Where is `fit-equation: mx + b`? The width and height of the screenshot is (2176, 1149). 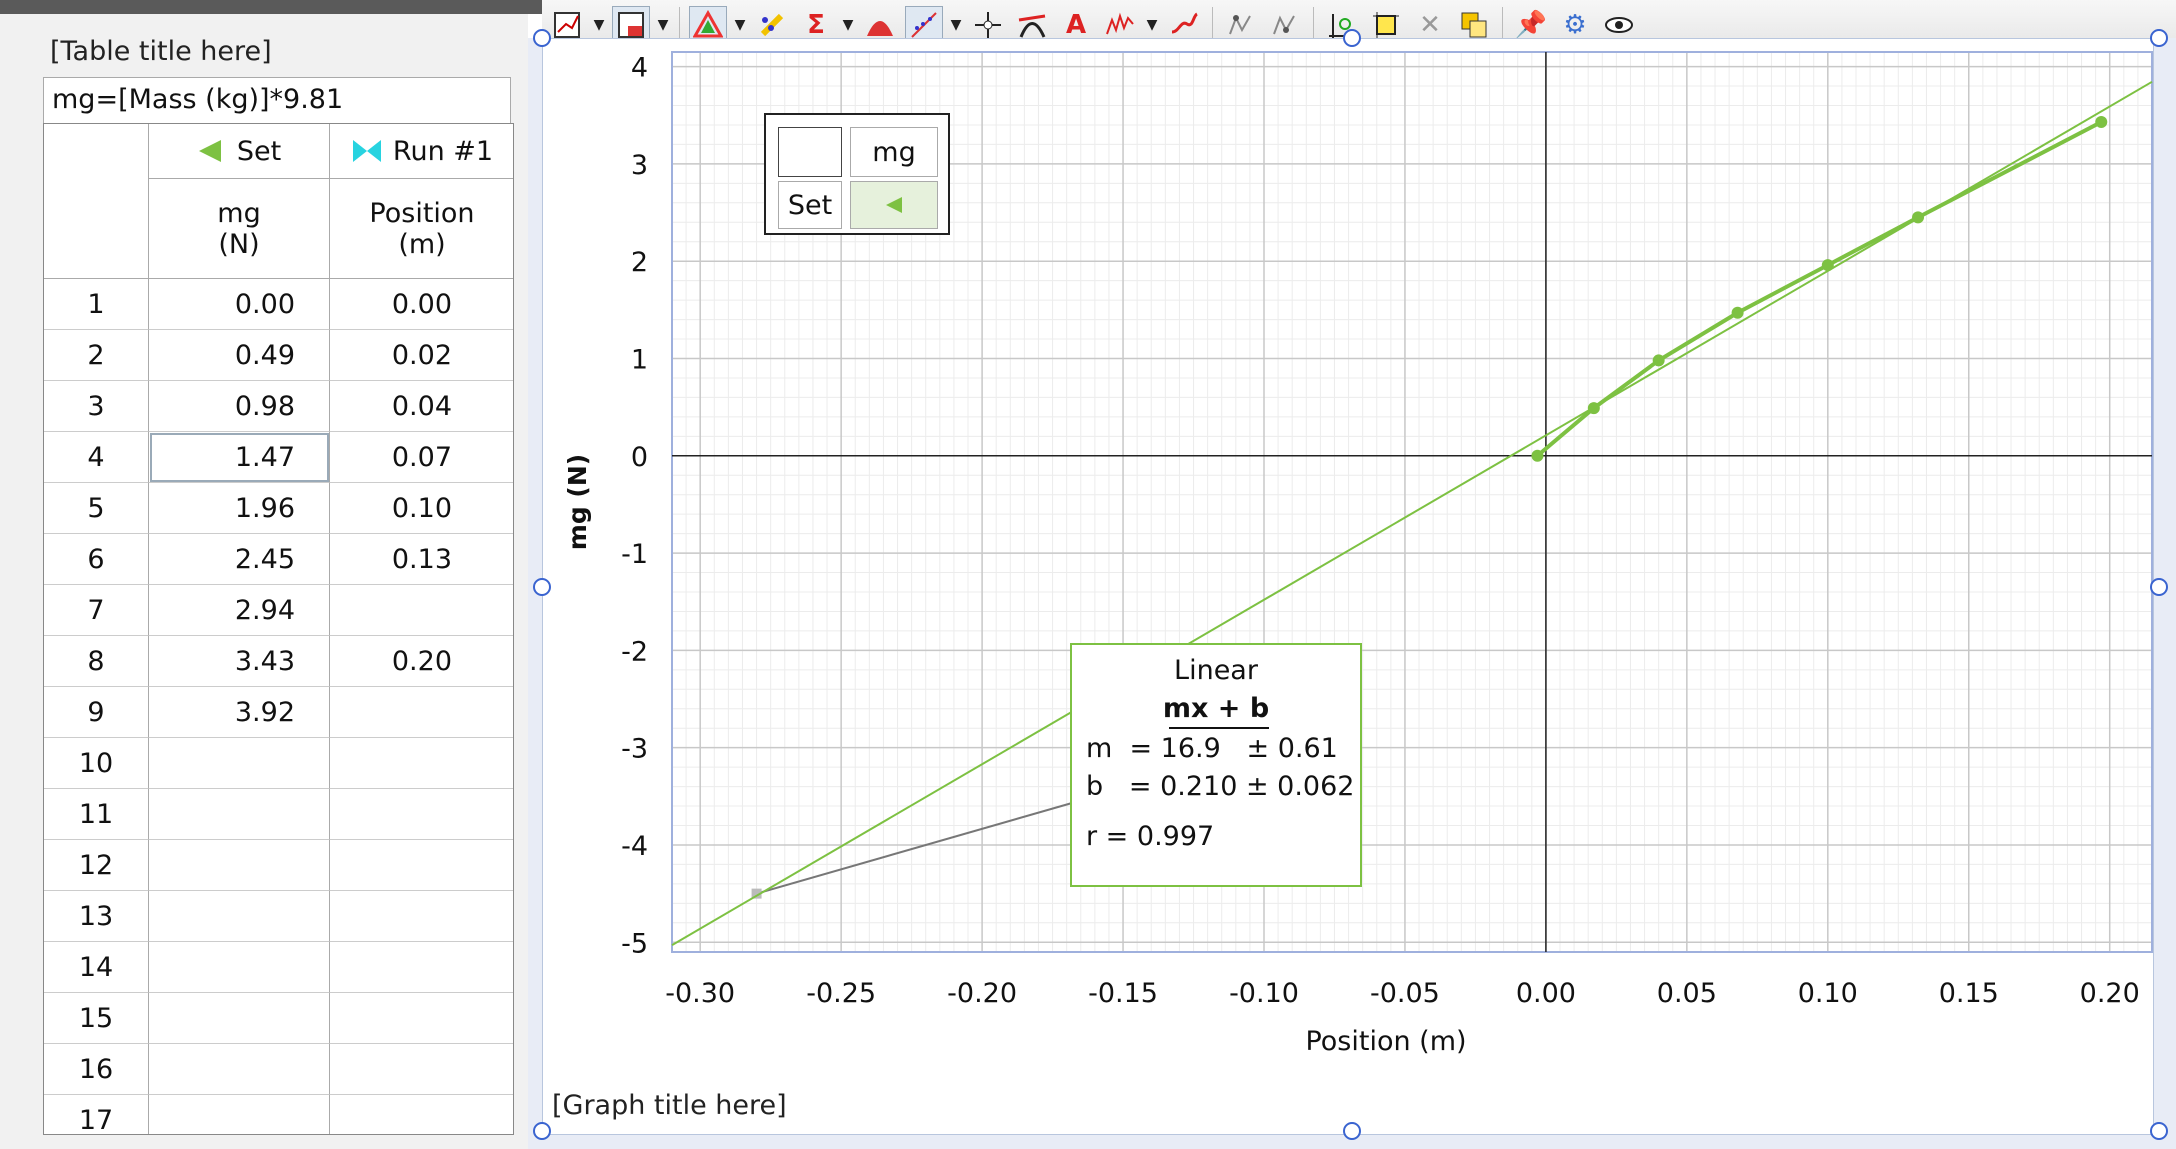
fit-equation: mx + b is located at coordinates (1216, 708).